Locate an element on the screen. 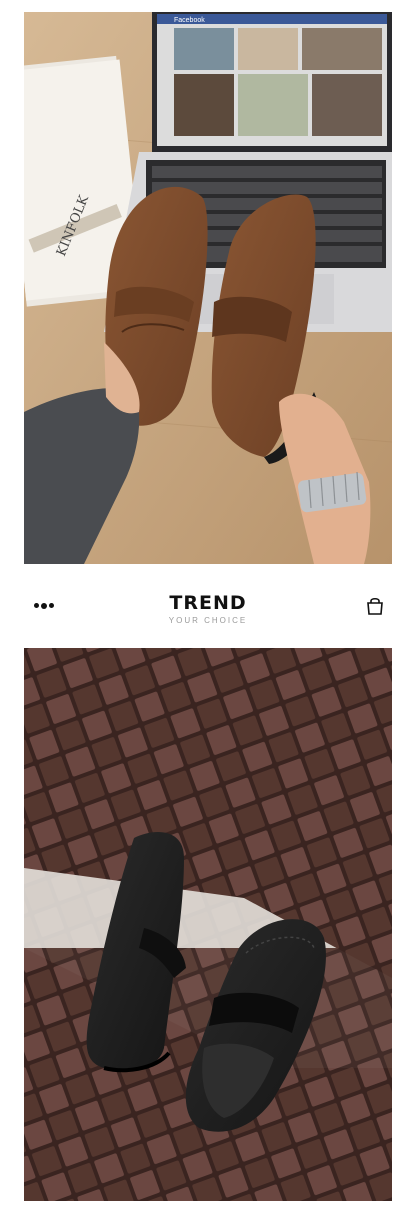 The image size is (416, 1225). trend-banner: TREND YOUR CHOICE is located at coordinates (208, 606).